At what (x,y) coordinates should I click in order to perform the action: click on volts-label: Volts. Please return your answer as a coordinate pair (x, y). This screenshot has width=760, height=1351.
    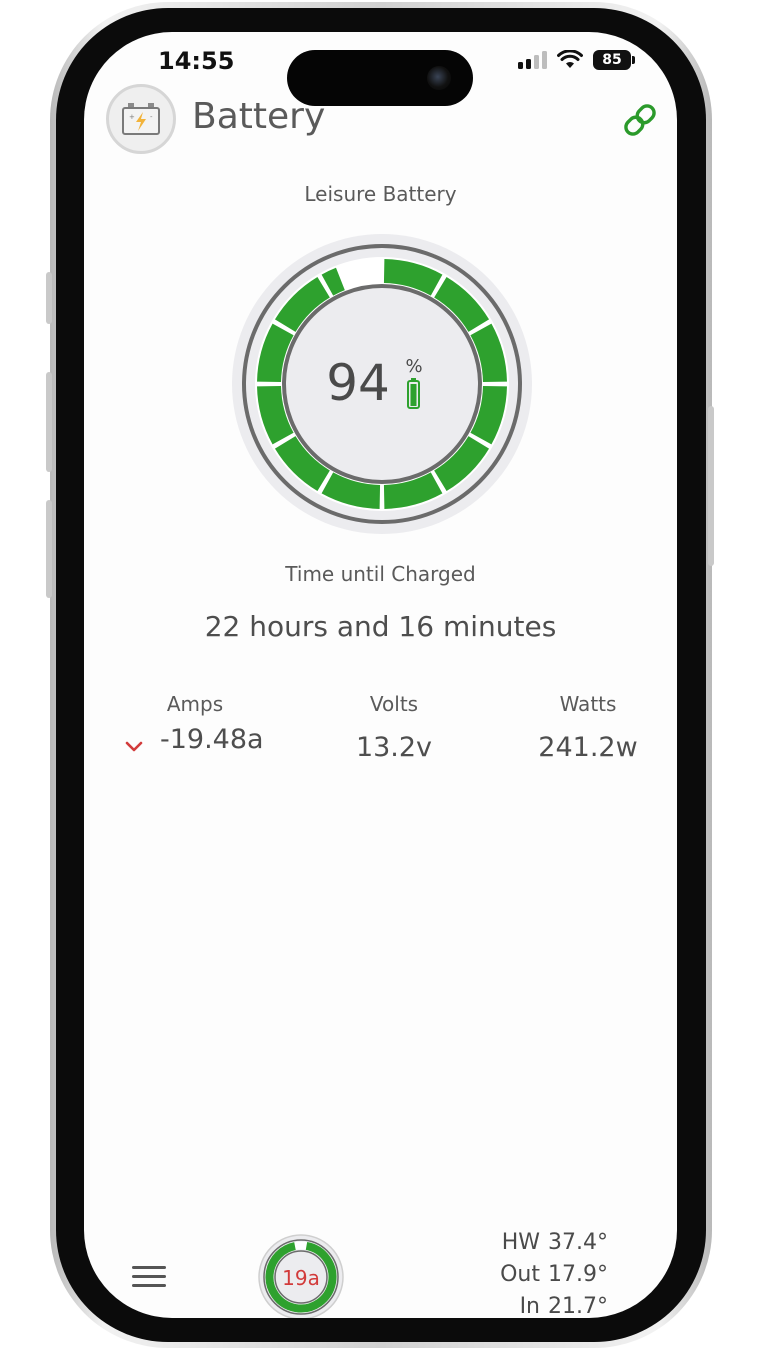
    Looking at the image, I should click on (394, 704).